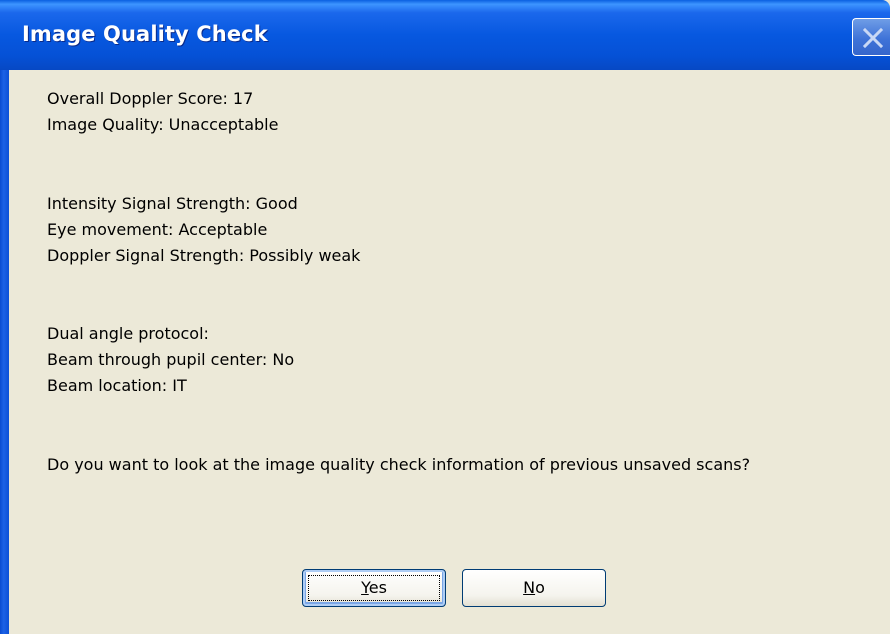 The height and width of the screenshot is (634, 890). I want to click on intensity-signal-strength: Intensity Signal Strength: Good, so click(172, 203).